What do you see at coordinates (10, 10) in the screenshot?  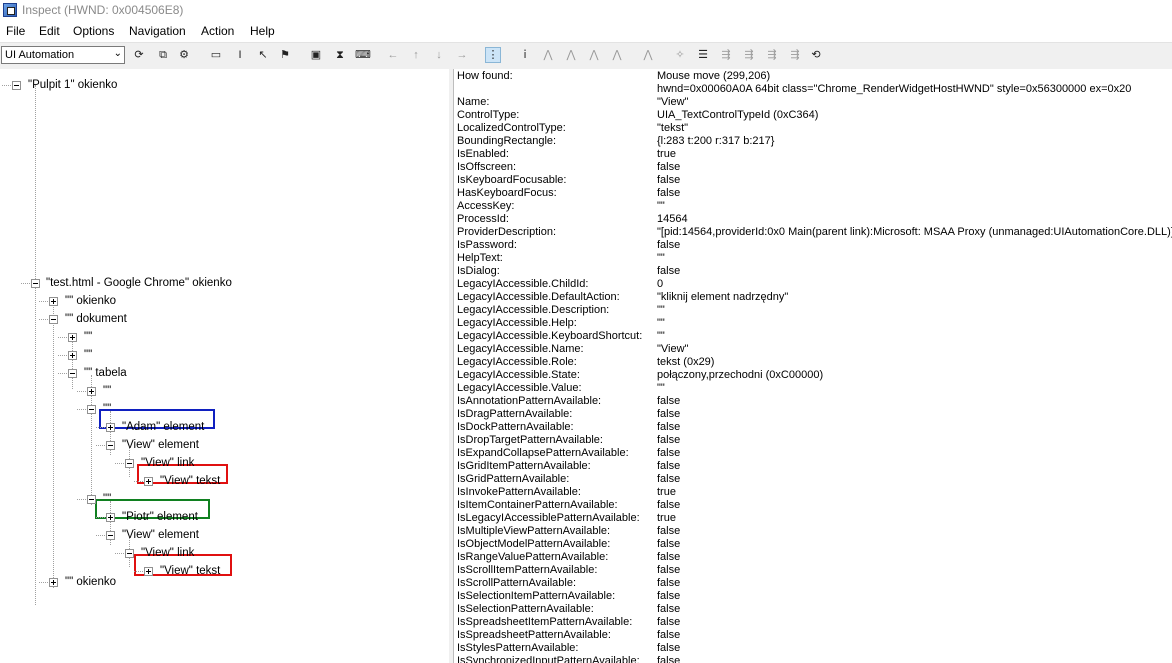 I see `inspect-app-icon` at bounding box center [10, 10].